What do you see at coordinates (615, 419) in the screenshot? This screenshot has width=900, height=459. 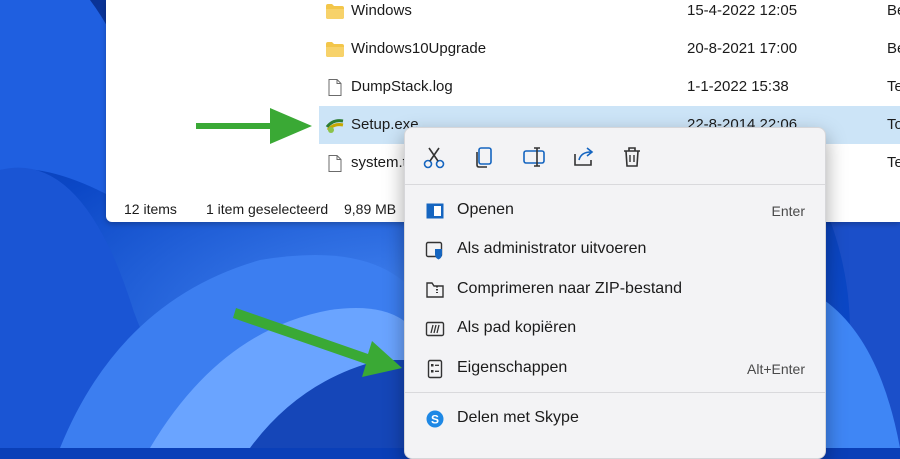 I see `menu-item-share-skype: S Delen met Skype` at bounding box center [615, 419].